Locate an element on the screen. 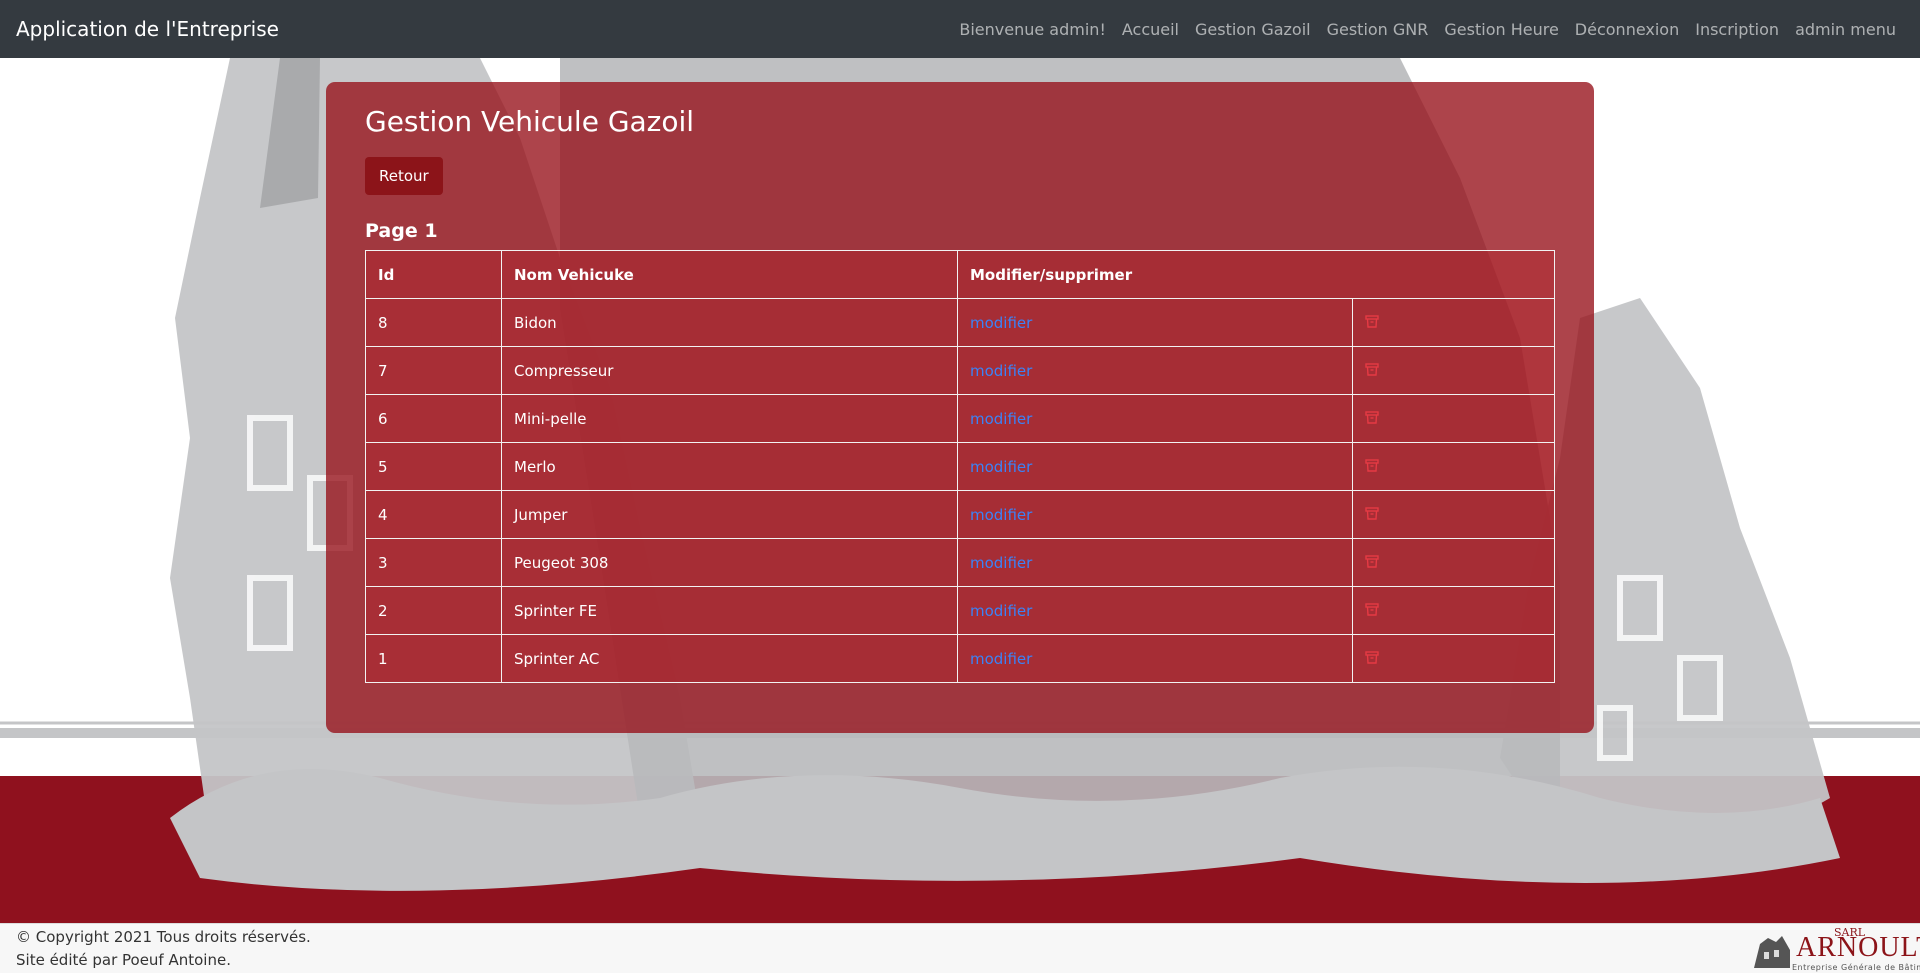 The height and width of the screenshot is (973, 1920). logo-building-icon is located at coordinates (1772, 952).